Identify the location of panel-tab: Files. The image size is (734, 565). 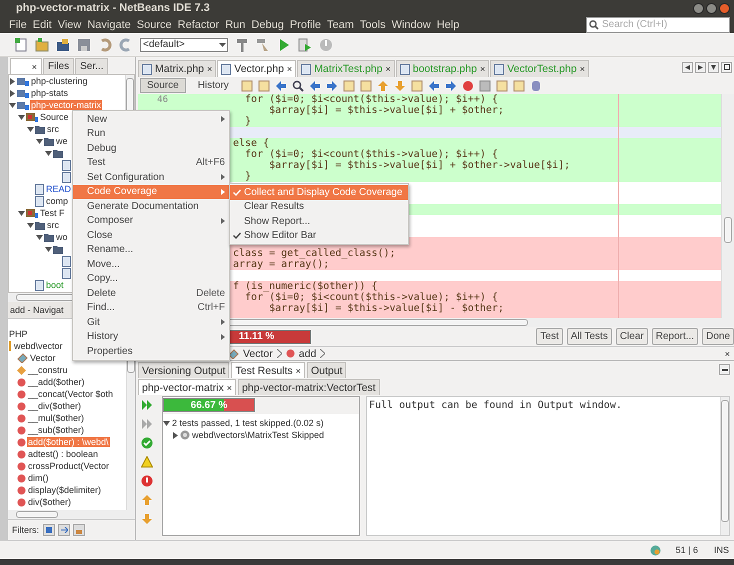
(58, 66).